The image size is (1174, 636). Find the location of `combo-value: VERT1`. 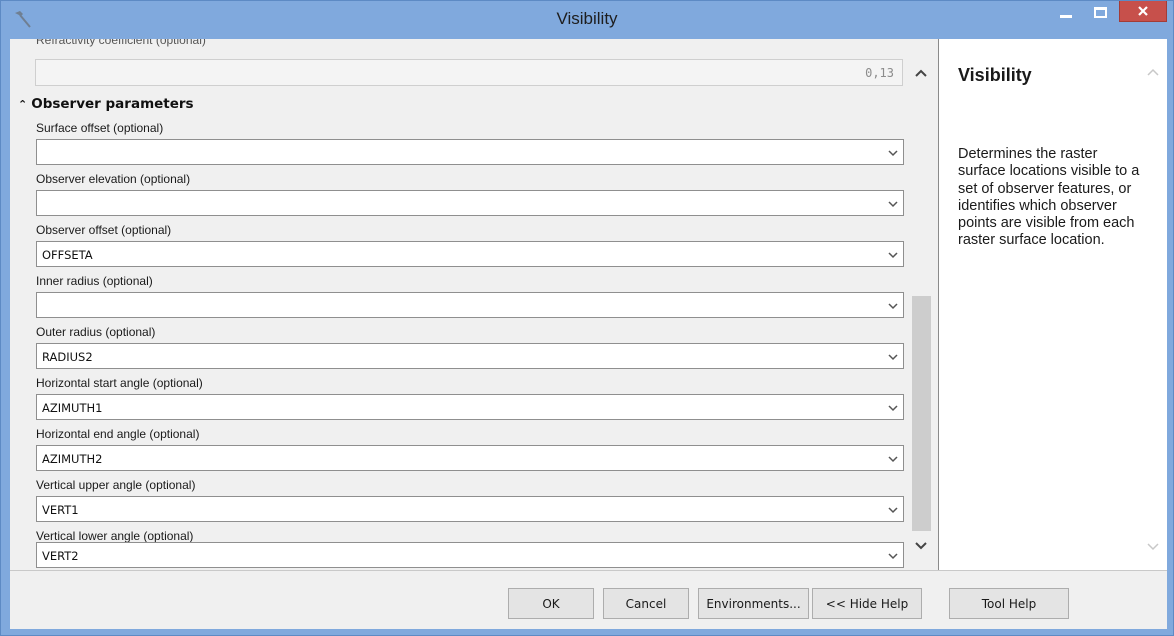

combo-value: VERT1 is located at coordinates (60, 510).